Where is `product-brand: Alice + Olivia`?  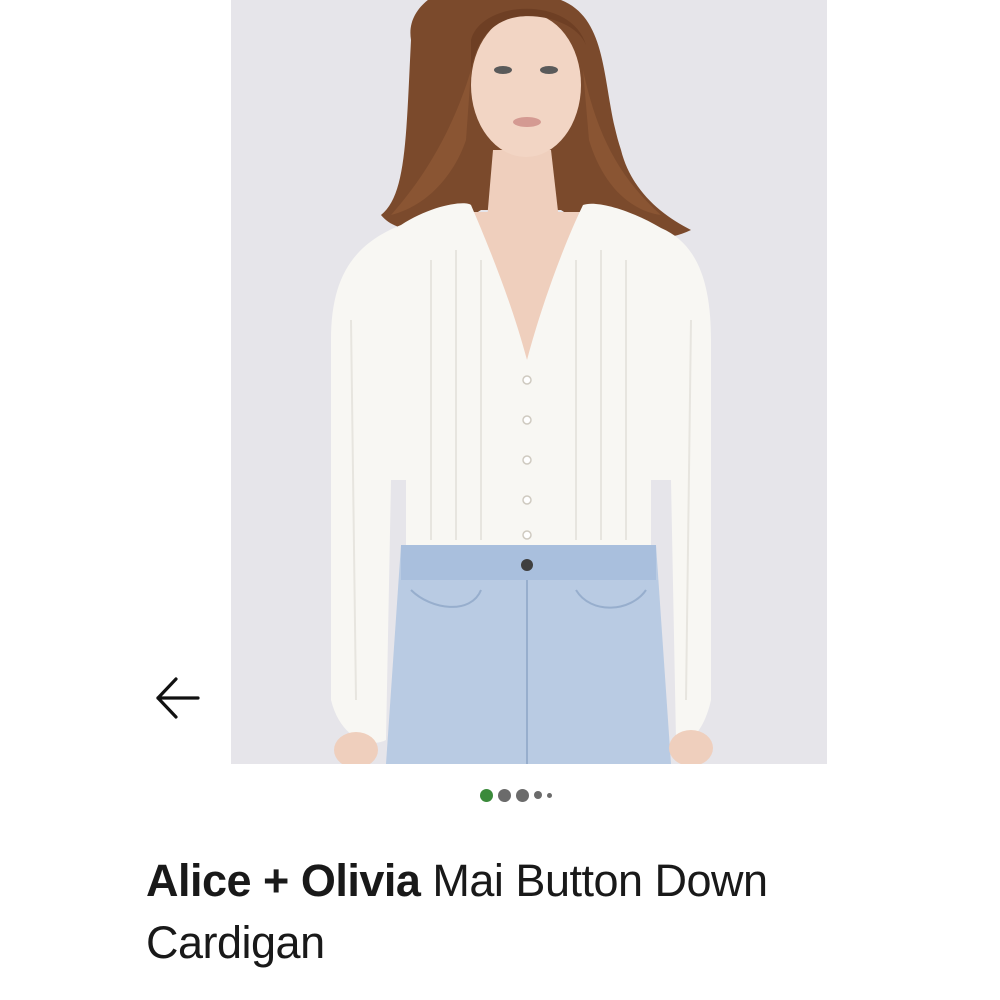
product-brand: Alice + Olivia is located at coordinates (283, 880).